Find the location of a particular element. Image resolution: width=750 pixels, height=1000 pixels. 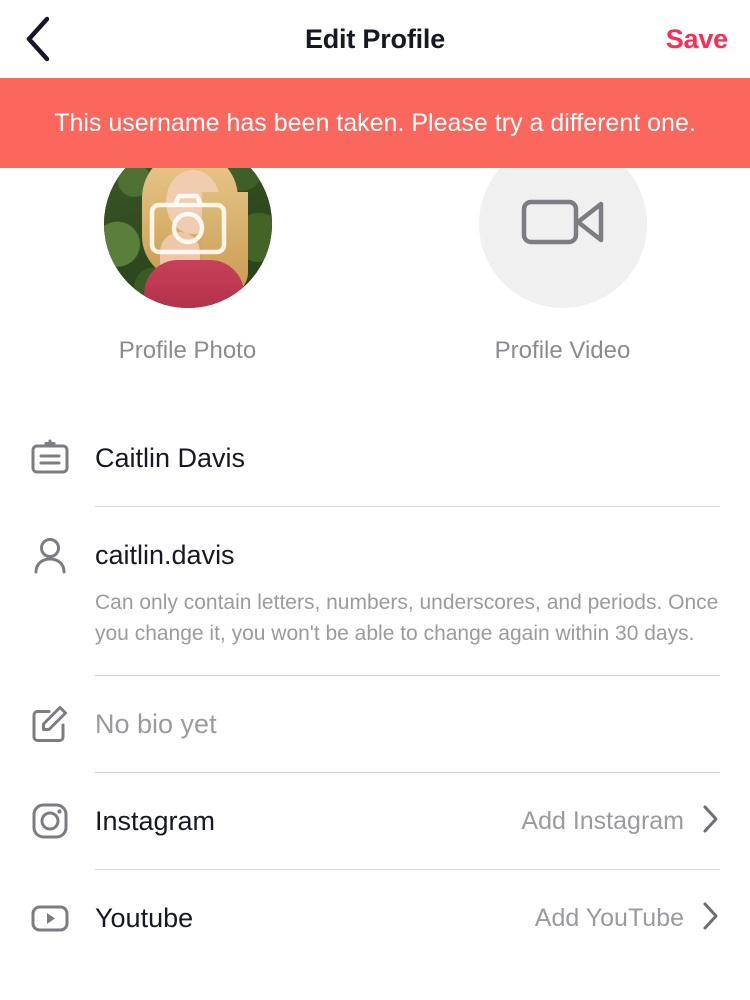

name-row: Caitlin Davis is located at coordinates (375, 458).